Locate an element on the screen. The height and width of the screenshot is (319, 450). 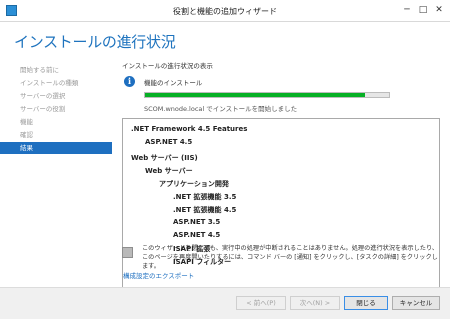
wizard-footer: < 前へ(P) 次へ(N) > 閉じる キャンセル is located at coordinates (225, 303).